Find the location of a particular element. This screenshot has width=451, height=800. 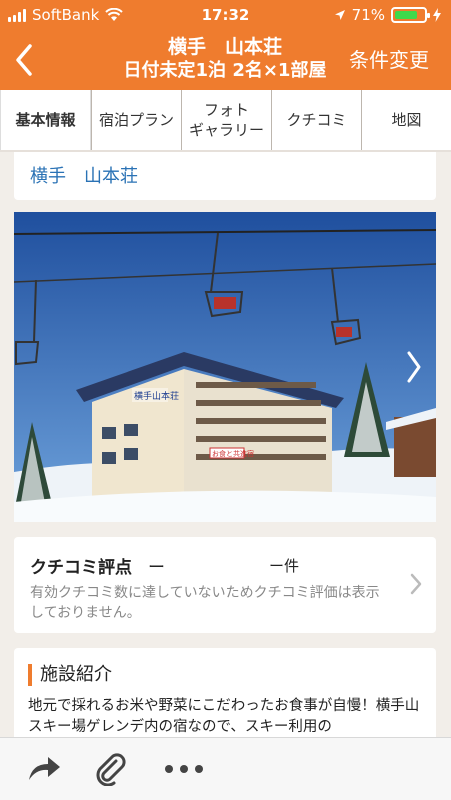

battery-percent: 71% is located at coordinates (368, 15).